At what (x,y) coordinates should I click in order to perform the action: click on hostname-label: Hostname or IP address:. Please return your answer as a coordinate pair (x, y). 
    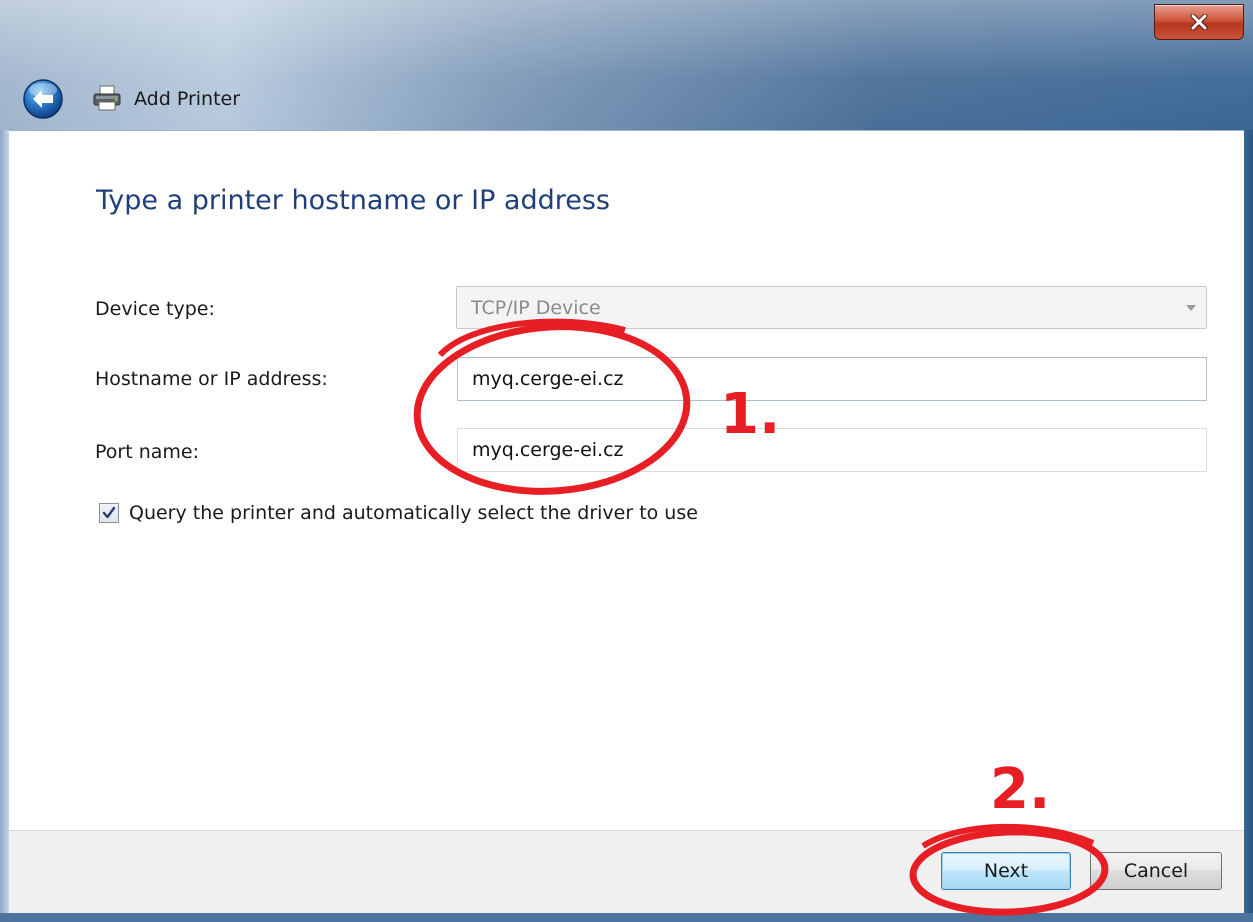
    Looking at the image, I should click on (211, 379).